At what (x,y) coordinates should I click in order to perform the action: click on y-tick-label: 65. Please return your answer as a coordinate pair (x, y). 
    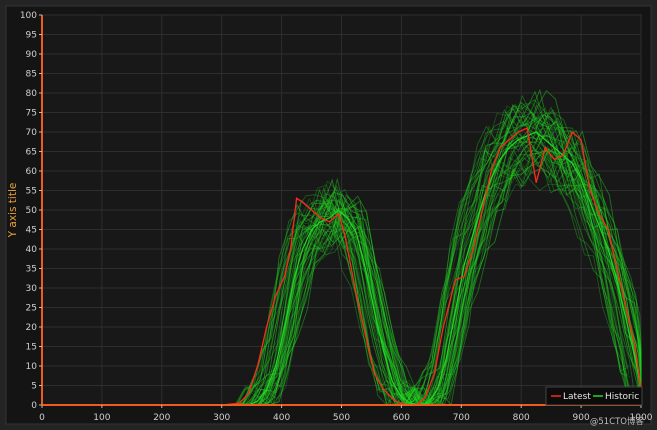
    Looking at the image, I should click on (31, 153).